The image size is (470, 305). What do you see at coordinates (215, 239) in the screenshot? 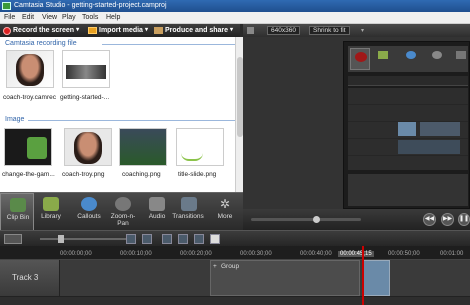
I see `split-icon` at bounding box center [215, 239].